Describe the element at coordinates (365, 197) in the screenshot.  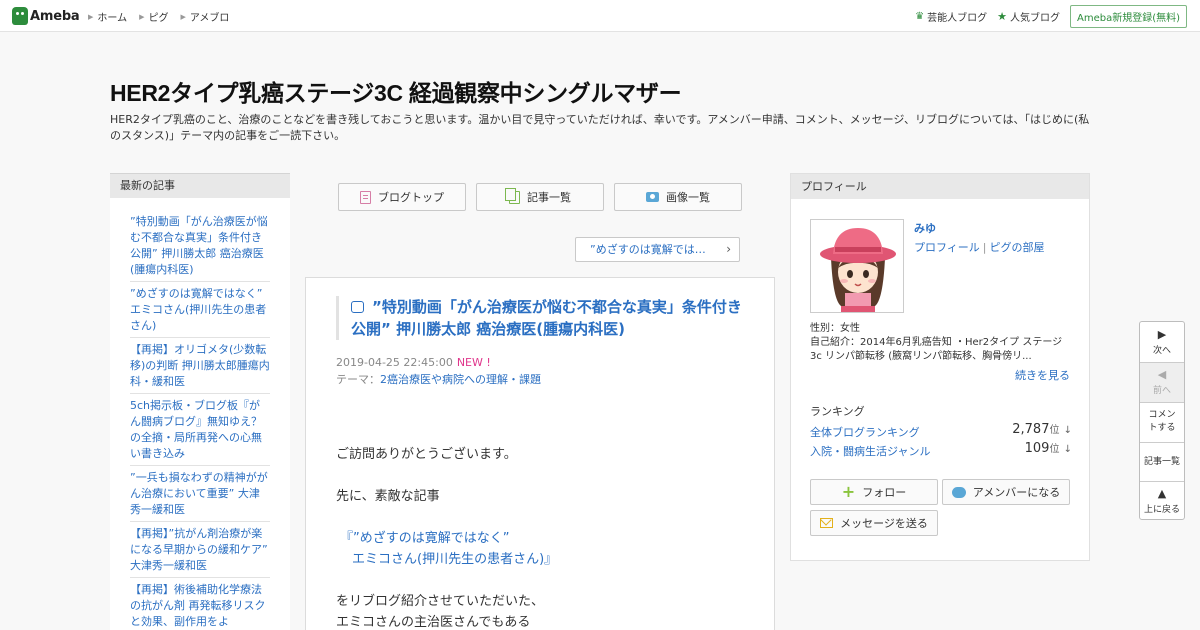
I see `document-icon` at that location.